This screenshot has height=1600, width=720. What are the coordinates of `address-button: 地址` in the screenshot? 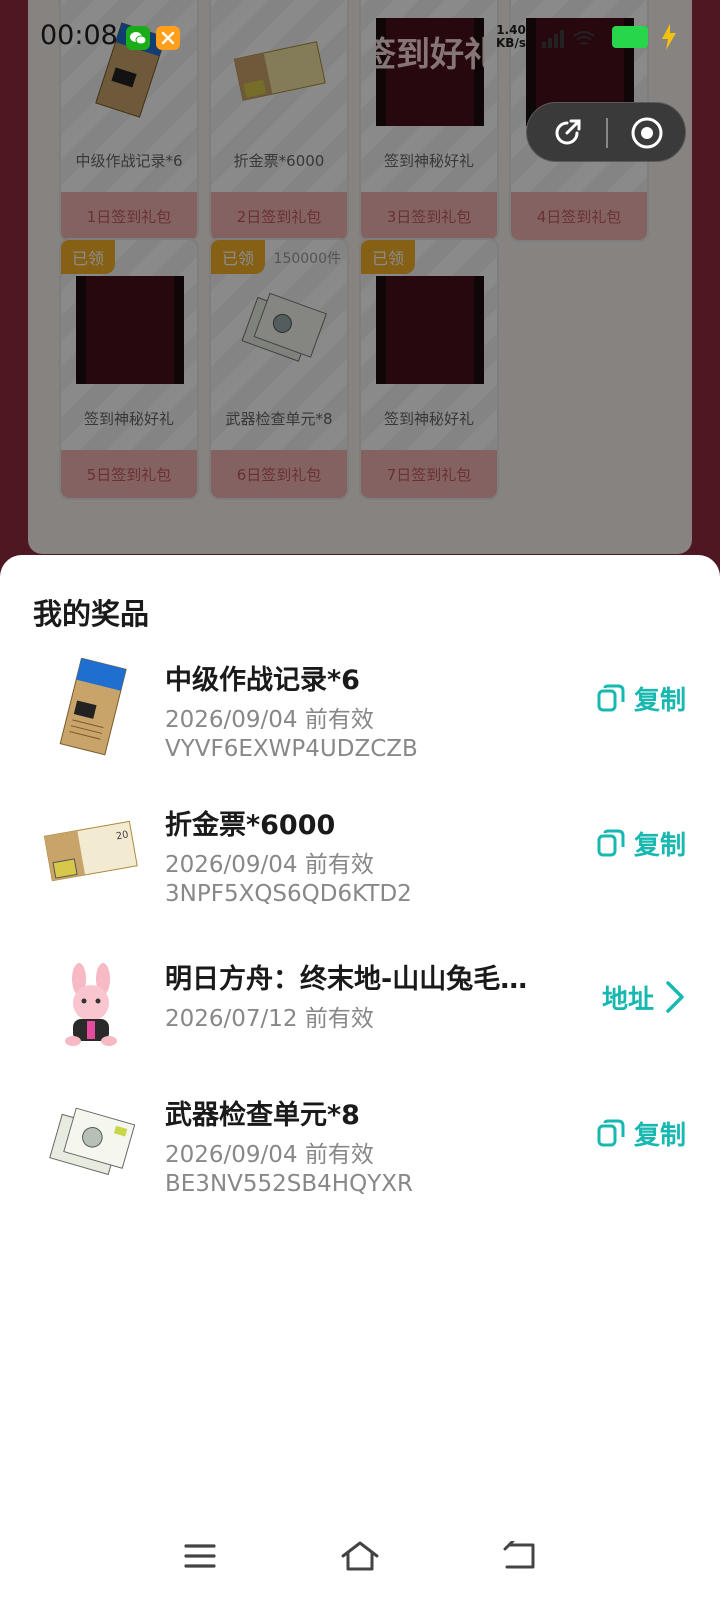 It's located at (644, 997).